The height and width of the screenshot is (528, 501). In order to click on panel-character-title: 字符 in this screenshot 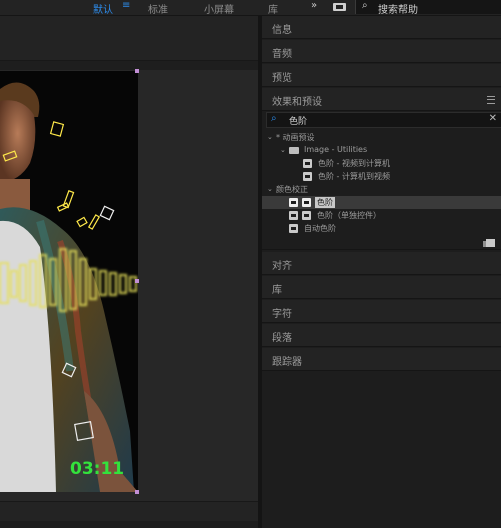, I will do `click(282, 314)`.